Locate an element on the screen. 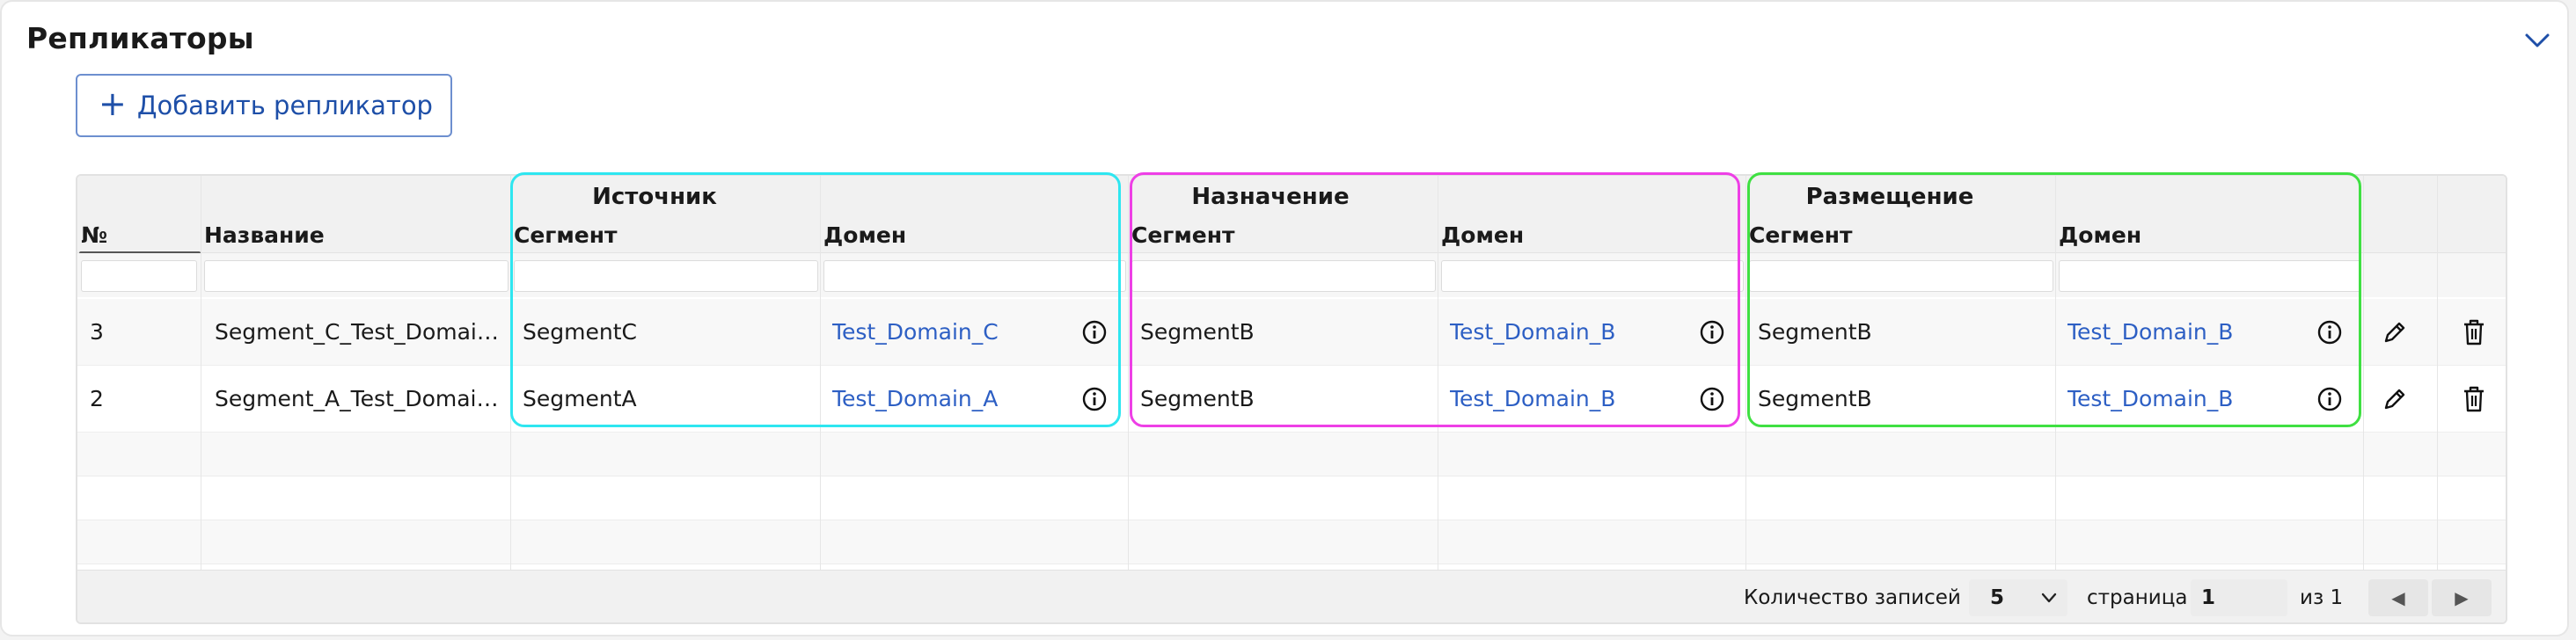 The image size is (2576, 640). filter-num-input is located at coordinates (139, 276).